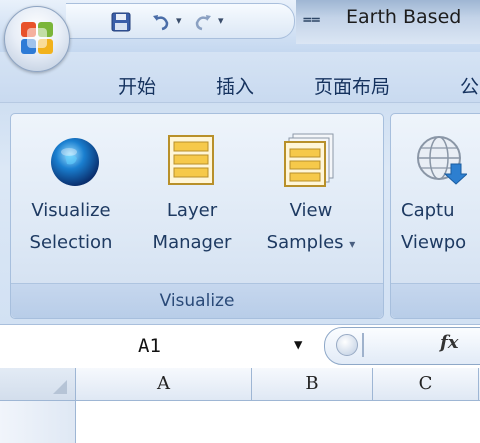  I want to click on save-icon, so click(121, 22).